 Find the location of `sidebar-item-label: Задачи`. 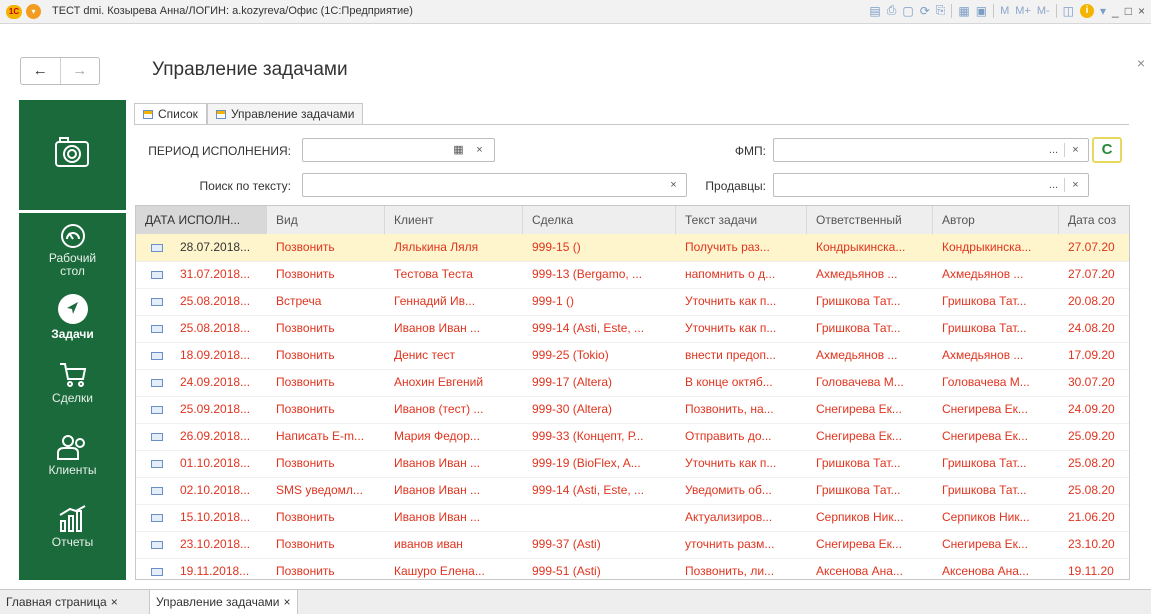

sidebar-item-label: Задачи is located at coordinates (72, 334).